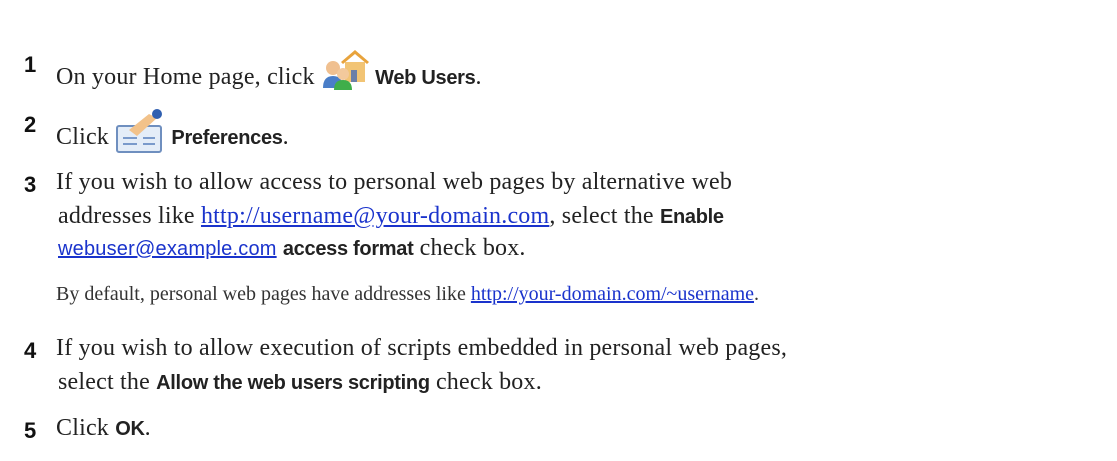 The image size is (1117, 461). I want to click on step-text: On your Home page, click Web Users., so click(269, 73).